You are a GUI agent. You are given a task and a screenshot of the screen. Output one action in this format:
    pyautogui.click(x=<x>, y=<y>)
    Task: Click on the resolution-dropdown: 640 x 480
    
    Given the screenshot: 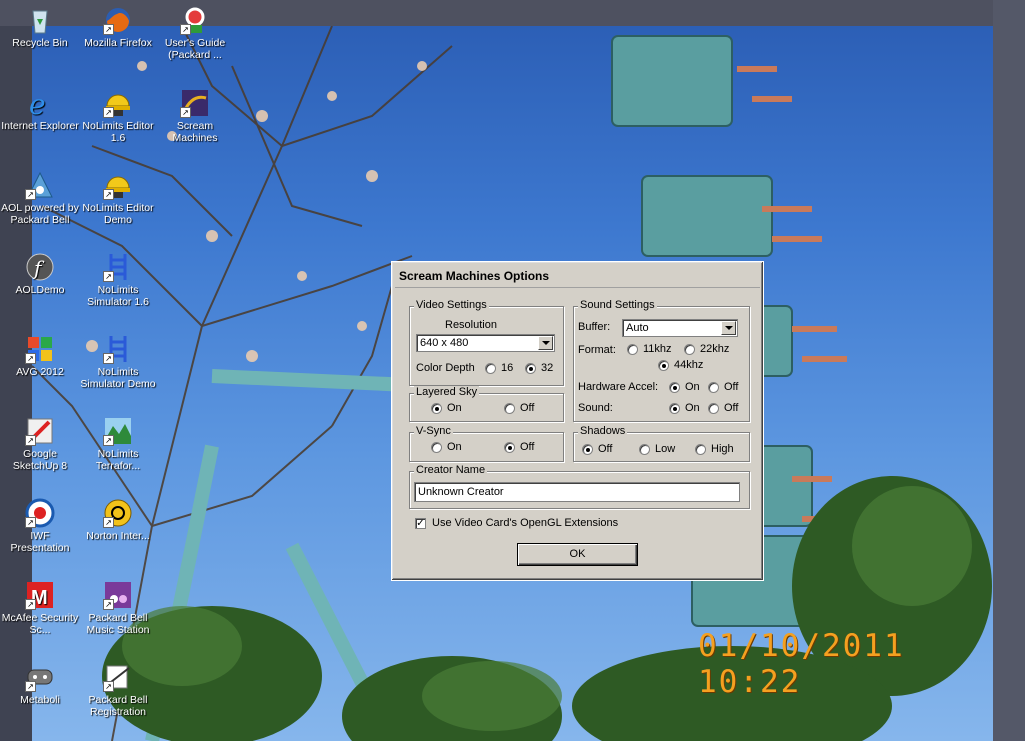 What is the action you would take?
    pyautogui.click(x=485, y=343)
    